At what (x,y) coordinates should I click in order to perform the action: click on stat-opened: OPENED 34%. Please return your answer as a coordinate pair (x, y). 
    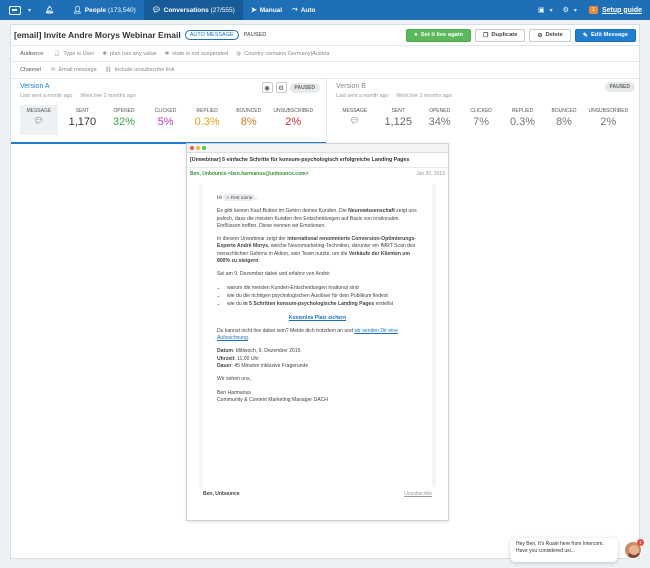
    Looking at the image, I should click on (439, 120).